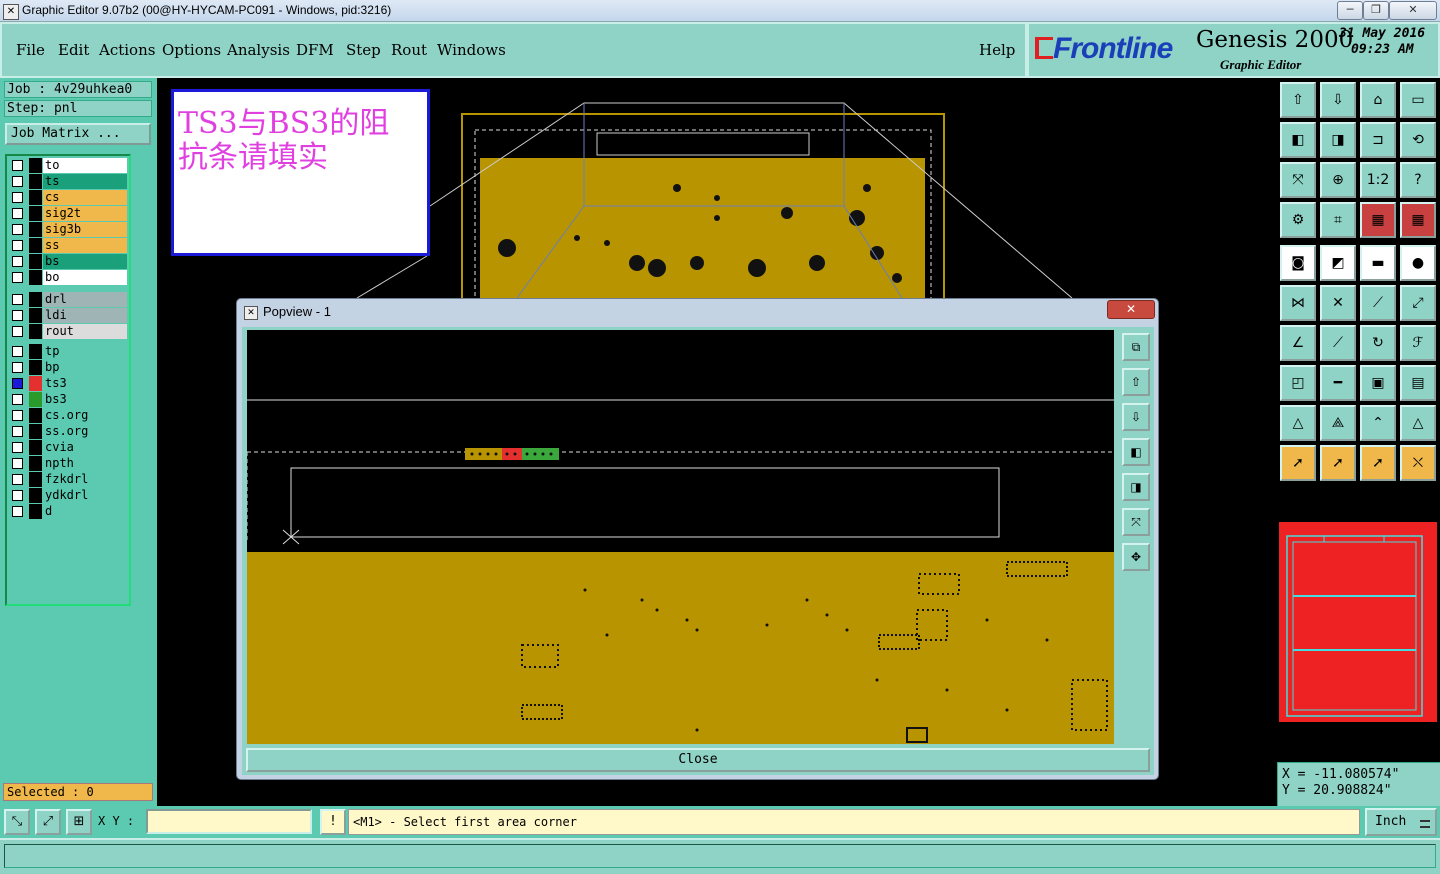 The image size is (1440, 874). What do you see at coordinates (1358, 622) in the screenshot?
I see `overview-map` at bounding box center [1358, 622].